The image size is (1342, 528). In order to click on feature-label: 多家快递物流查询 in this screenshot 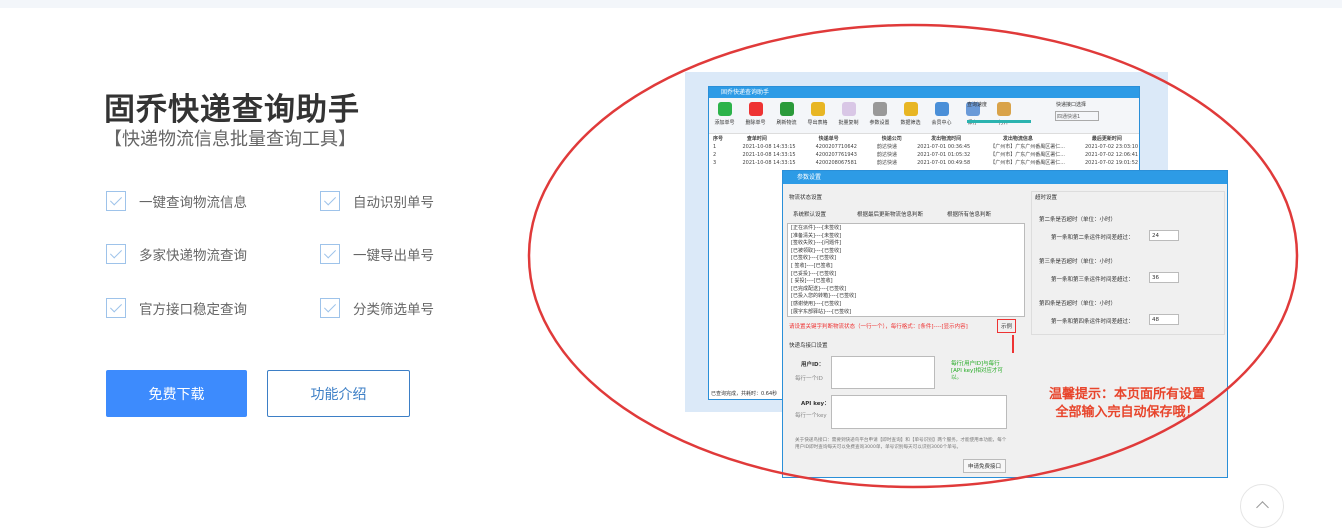, I will do `click(193, 256)`.